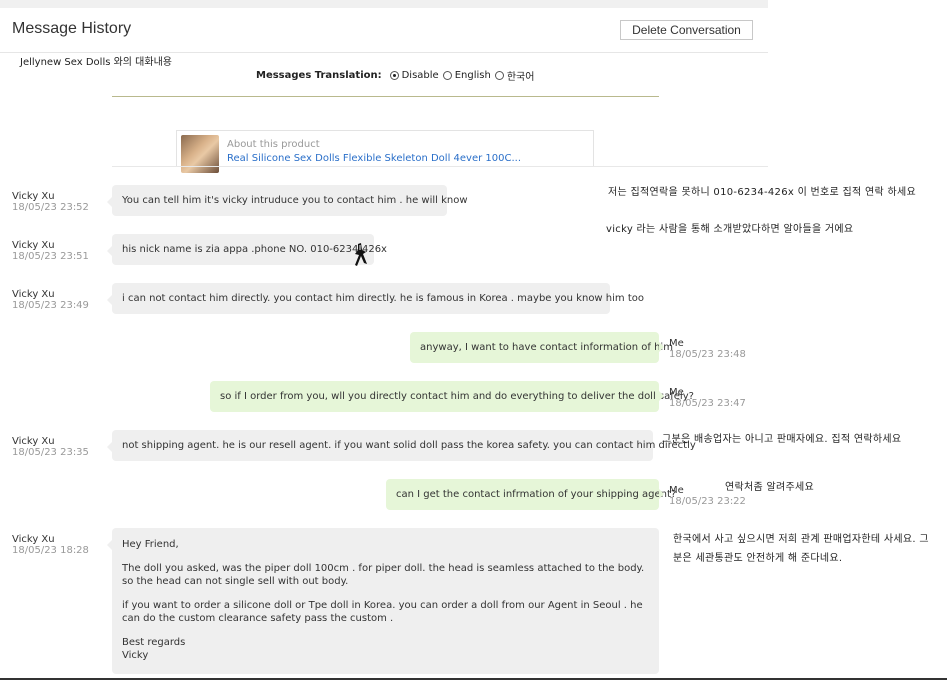 The height and width of the screenshot is (680, 947). Describe the element at coordinates (707, 403) in the screenshot. I see `message-timestamp: 18/05/23 23:47` at that location.